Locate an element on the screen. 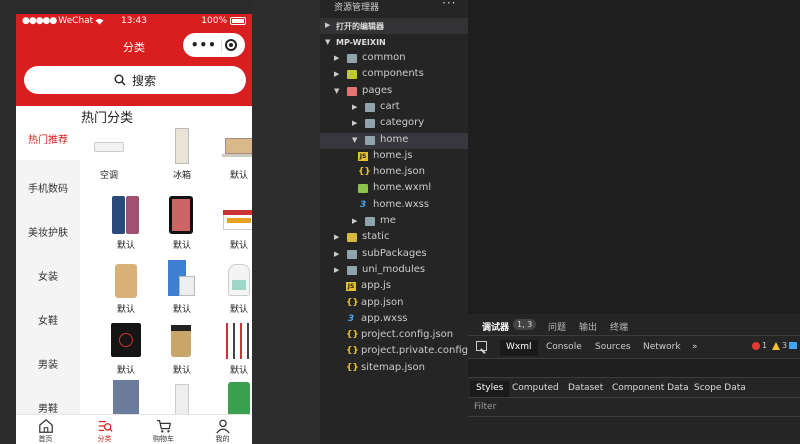 The width and height of the screenshot is (800, 444). tree-item-sitemap-json: {} sitemap.json is located at coordinates (394, 369).